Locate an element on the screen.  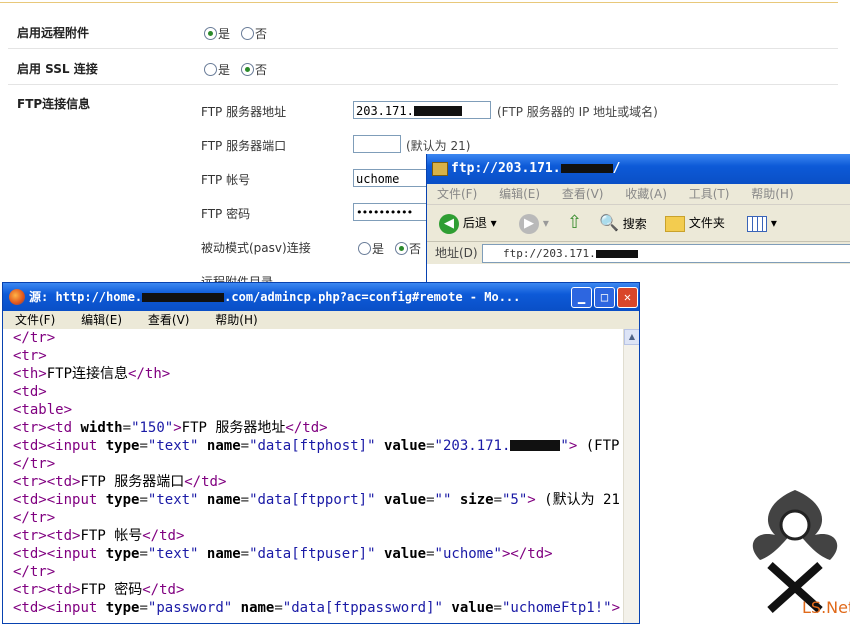
up-folder-icon: ⇧ is located at coordinates (574, 223).